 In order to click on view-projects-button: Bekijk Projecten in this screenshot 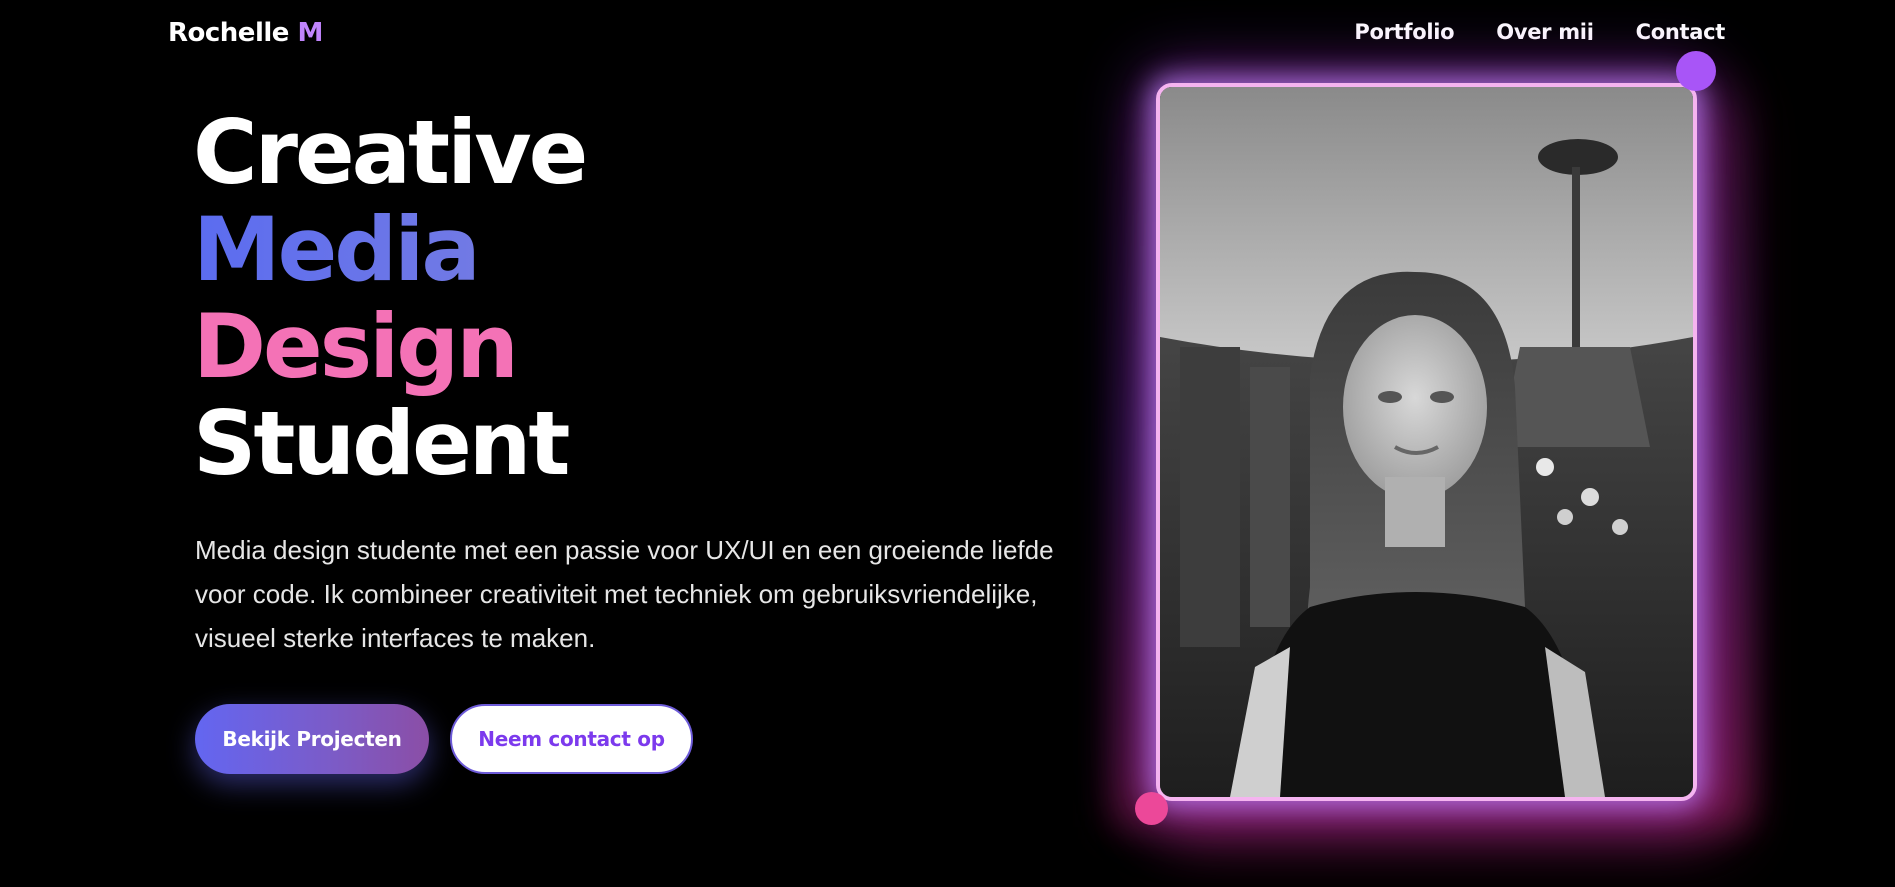, I will do `click(312, 739)`.